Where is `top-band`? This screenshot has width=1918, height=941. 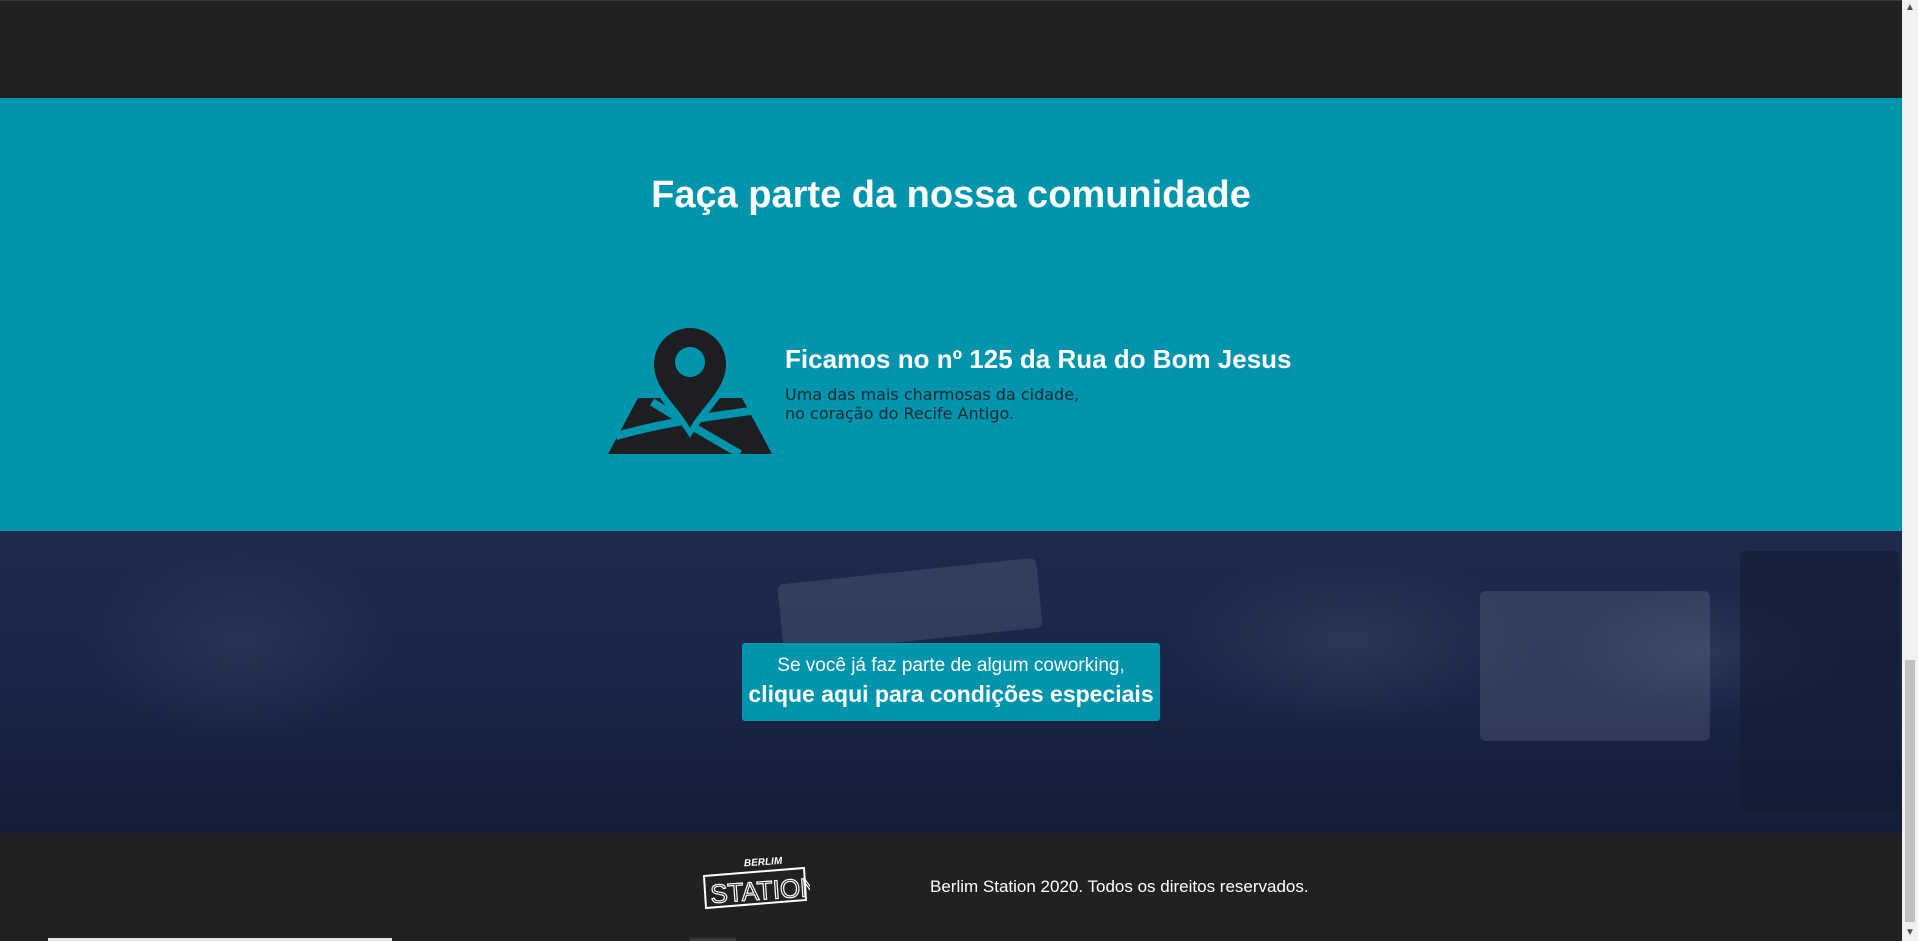
top-band is located at coordinates (951, 49).